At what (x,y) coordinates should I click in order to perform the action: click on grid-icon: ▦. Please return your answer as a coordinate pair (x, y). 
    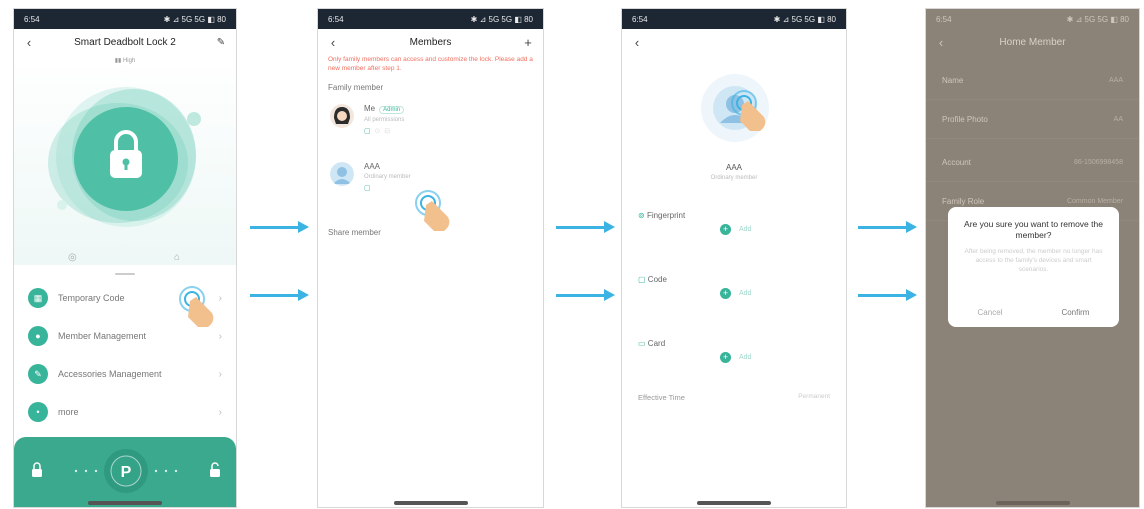
    Looking at the image, I should click on (38, 298).